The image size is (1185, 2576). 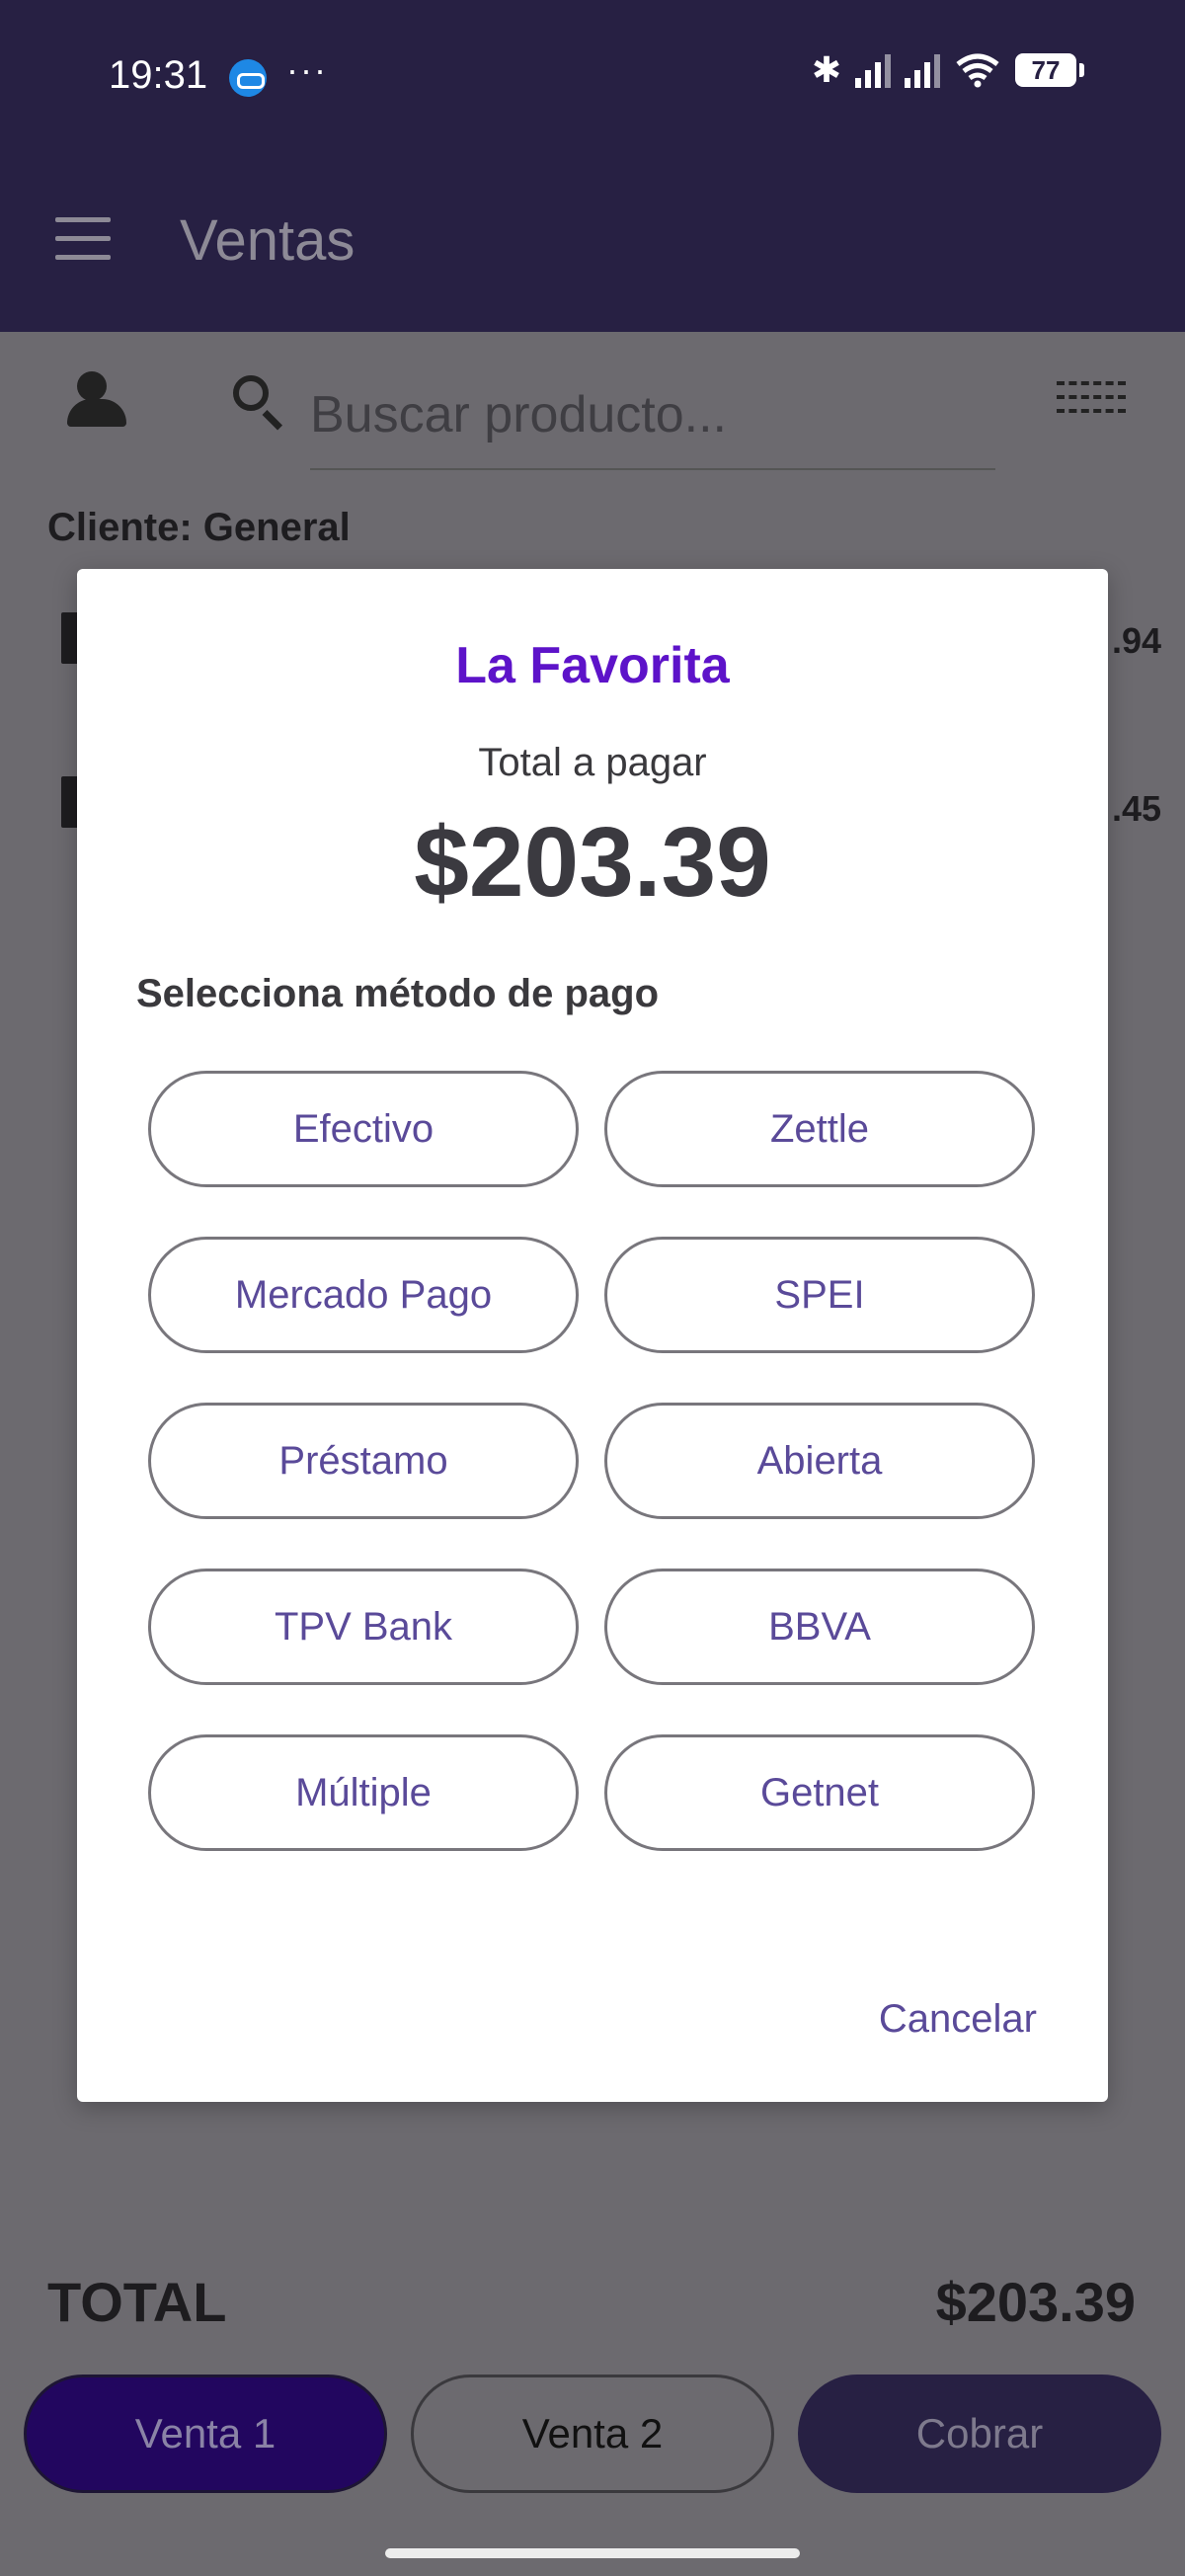 What do you see at coordinates (978, 70) in the screenshot?
I see `wifi-icon` at bounding box center [978, 70].